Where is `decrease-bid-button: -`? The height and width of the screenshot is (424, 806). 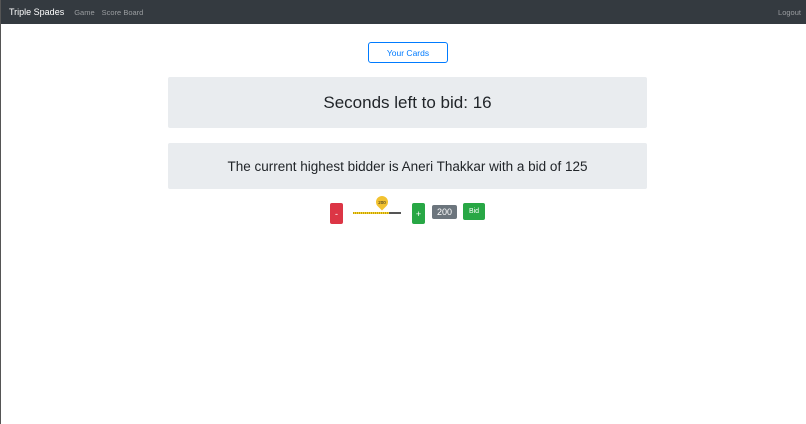 decrease-bid-button: - is located at coordinates (336, 213).